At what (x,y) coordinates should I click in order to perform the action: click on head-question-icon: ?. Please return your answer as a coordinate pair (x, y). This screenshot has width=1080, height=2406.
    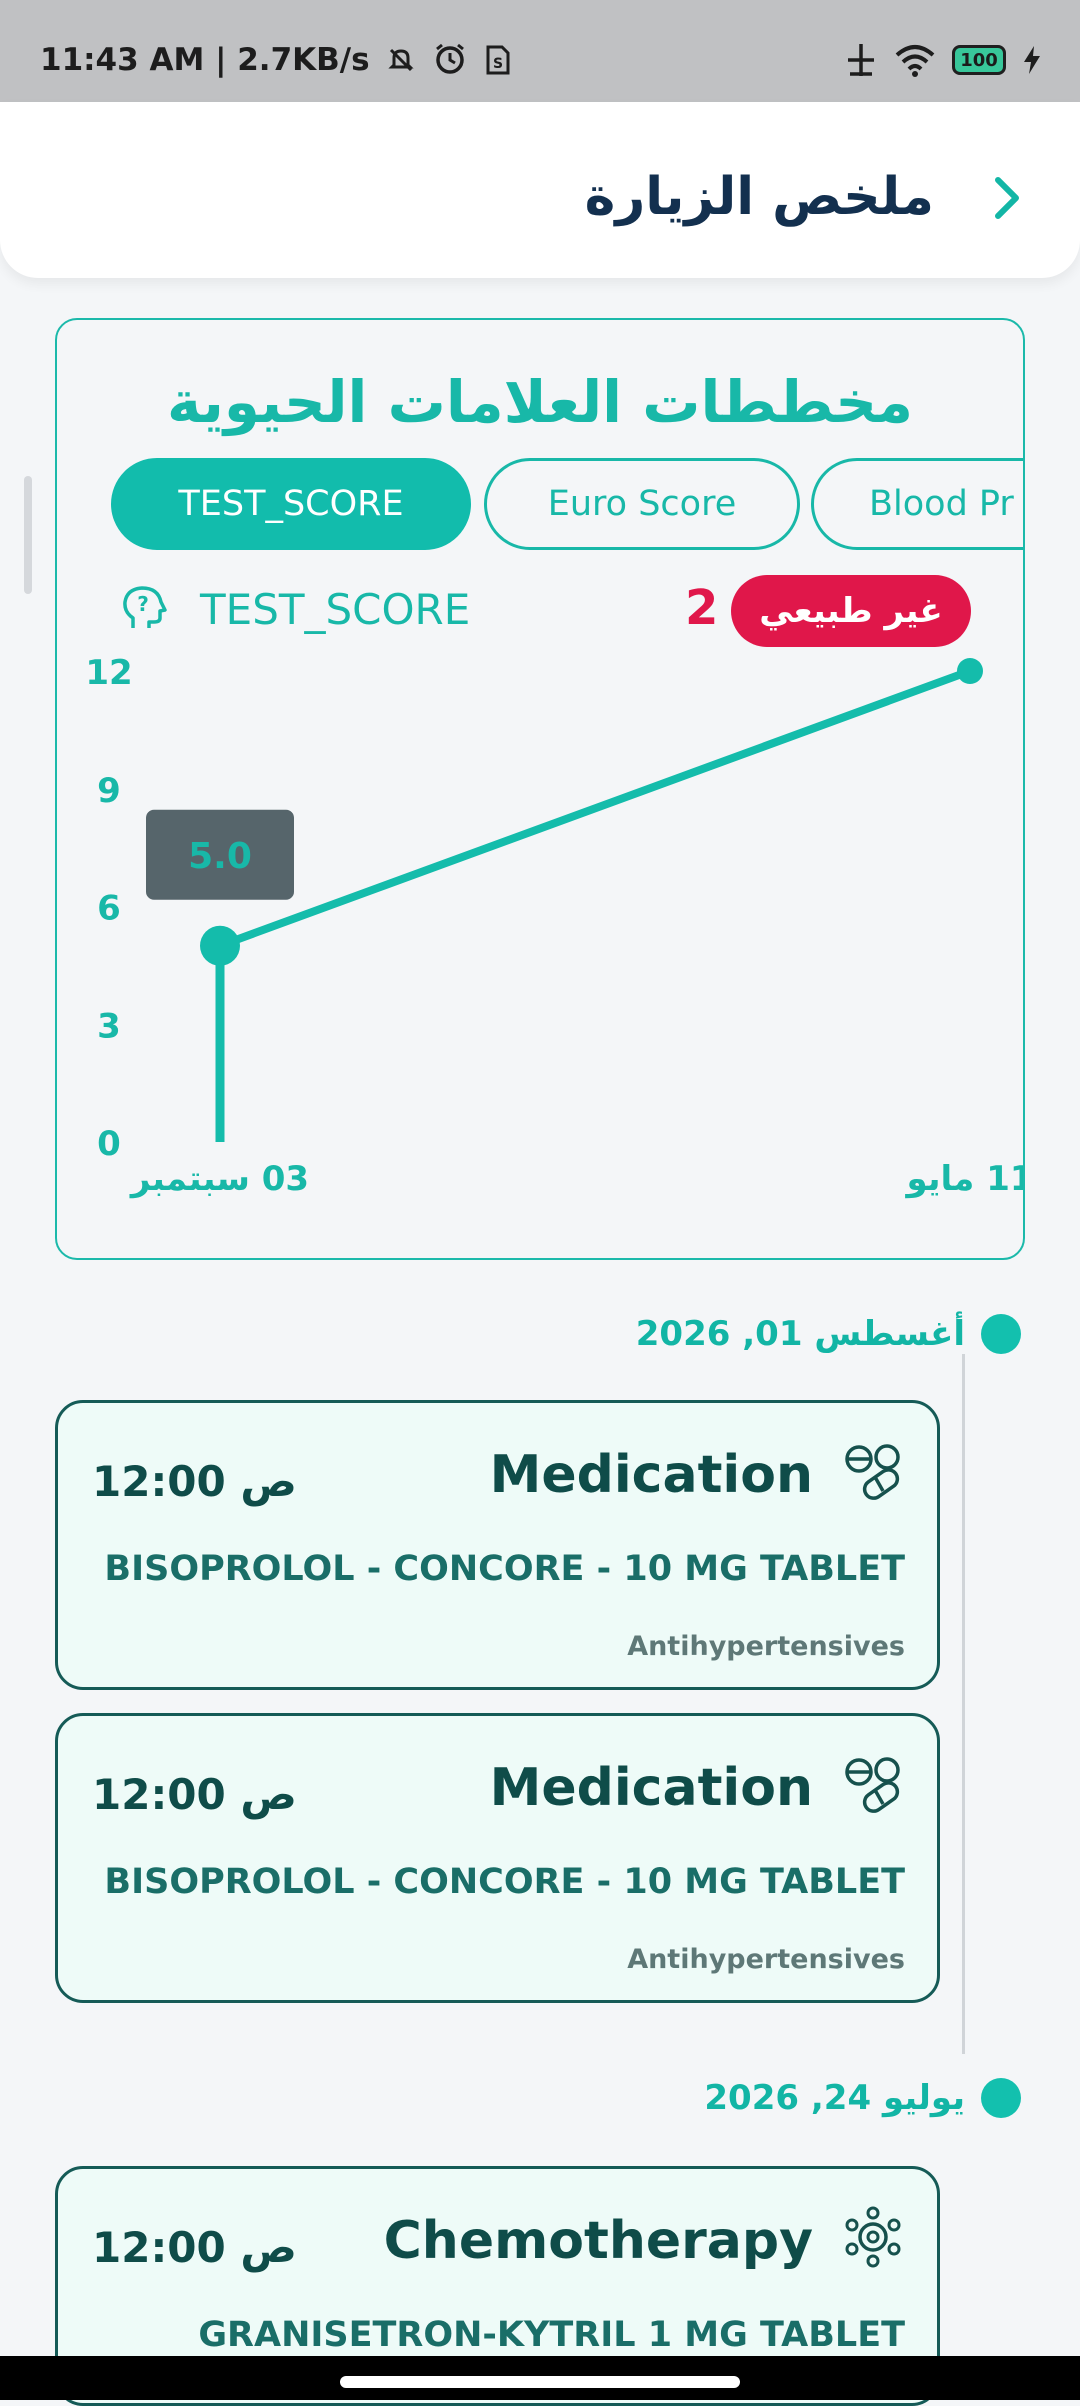
    Looking at the image, I should click on (145, 607).